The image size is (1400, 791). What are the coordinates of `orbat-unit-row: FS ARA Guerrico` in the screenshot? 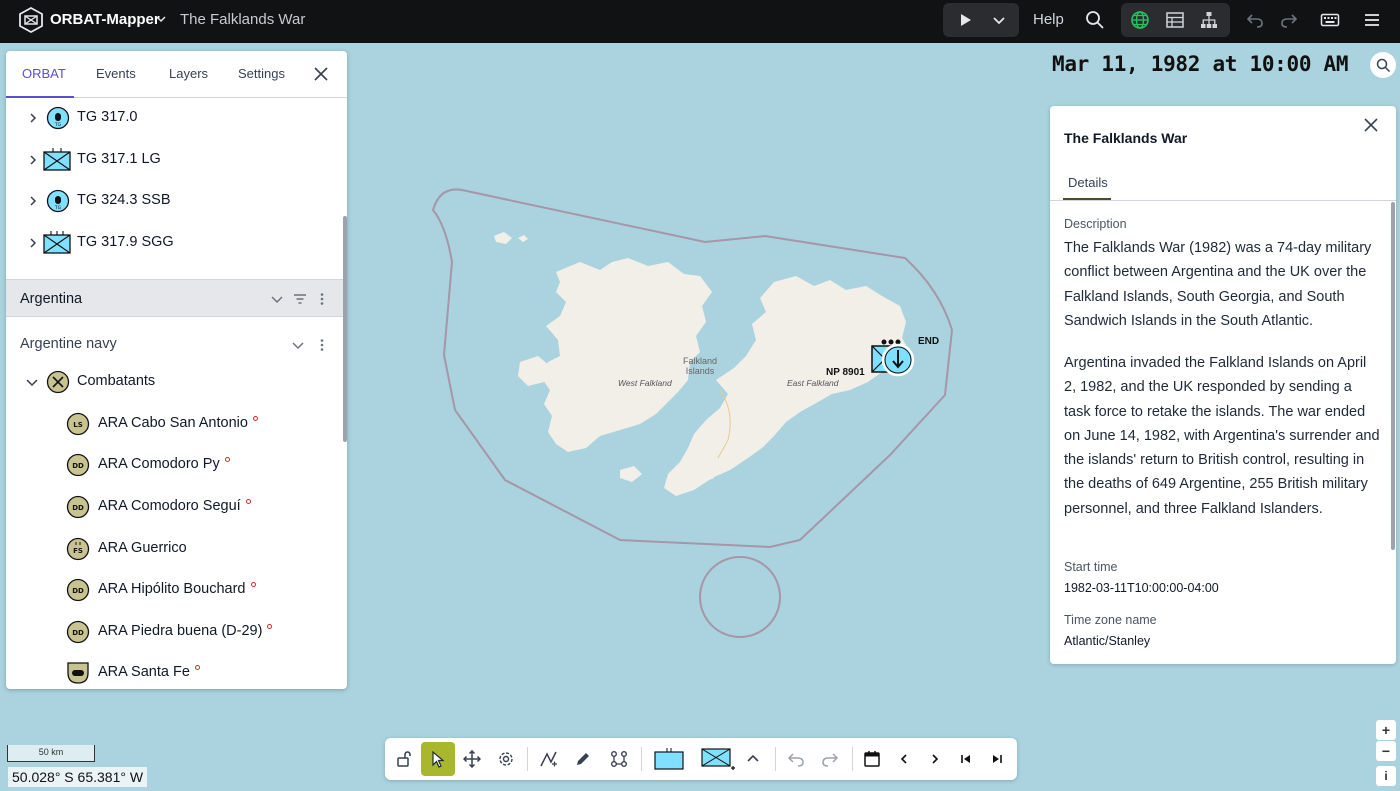 It's located at (174, 549).